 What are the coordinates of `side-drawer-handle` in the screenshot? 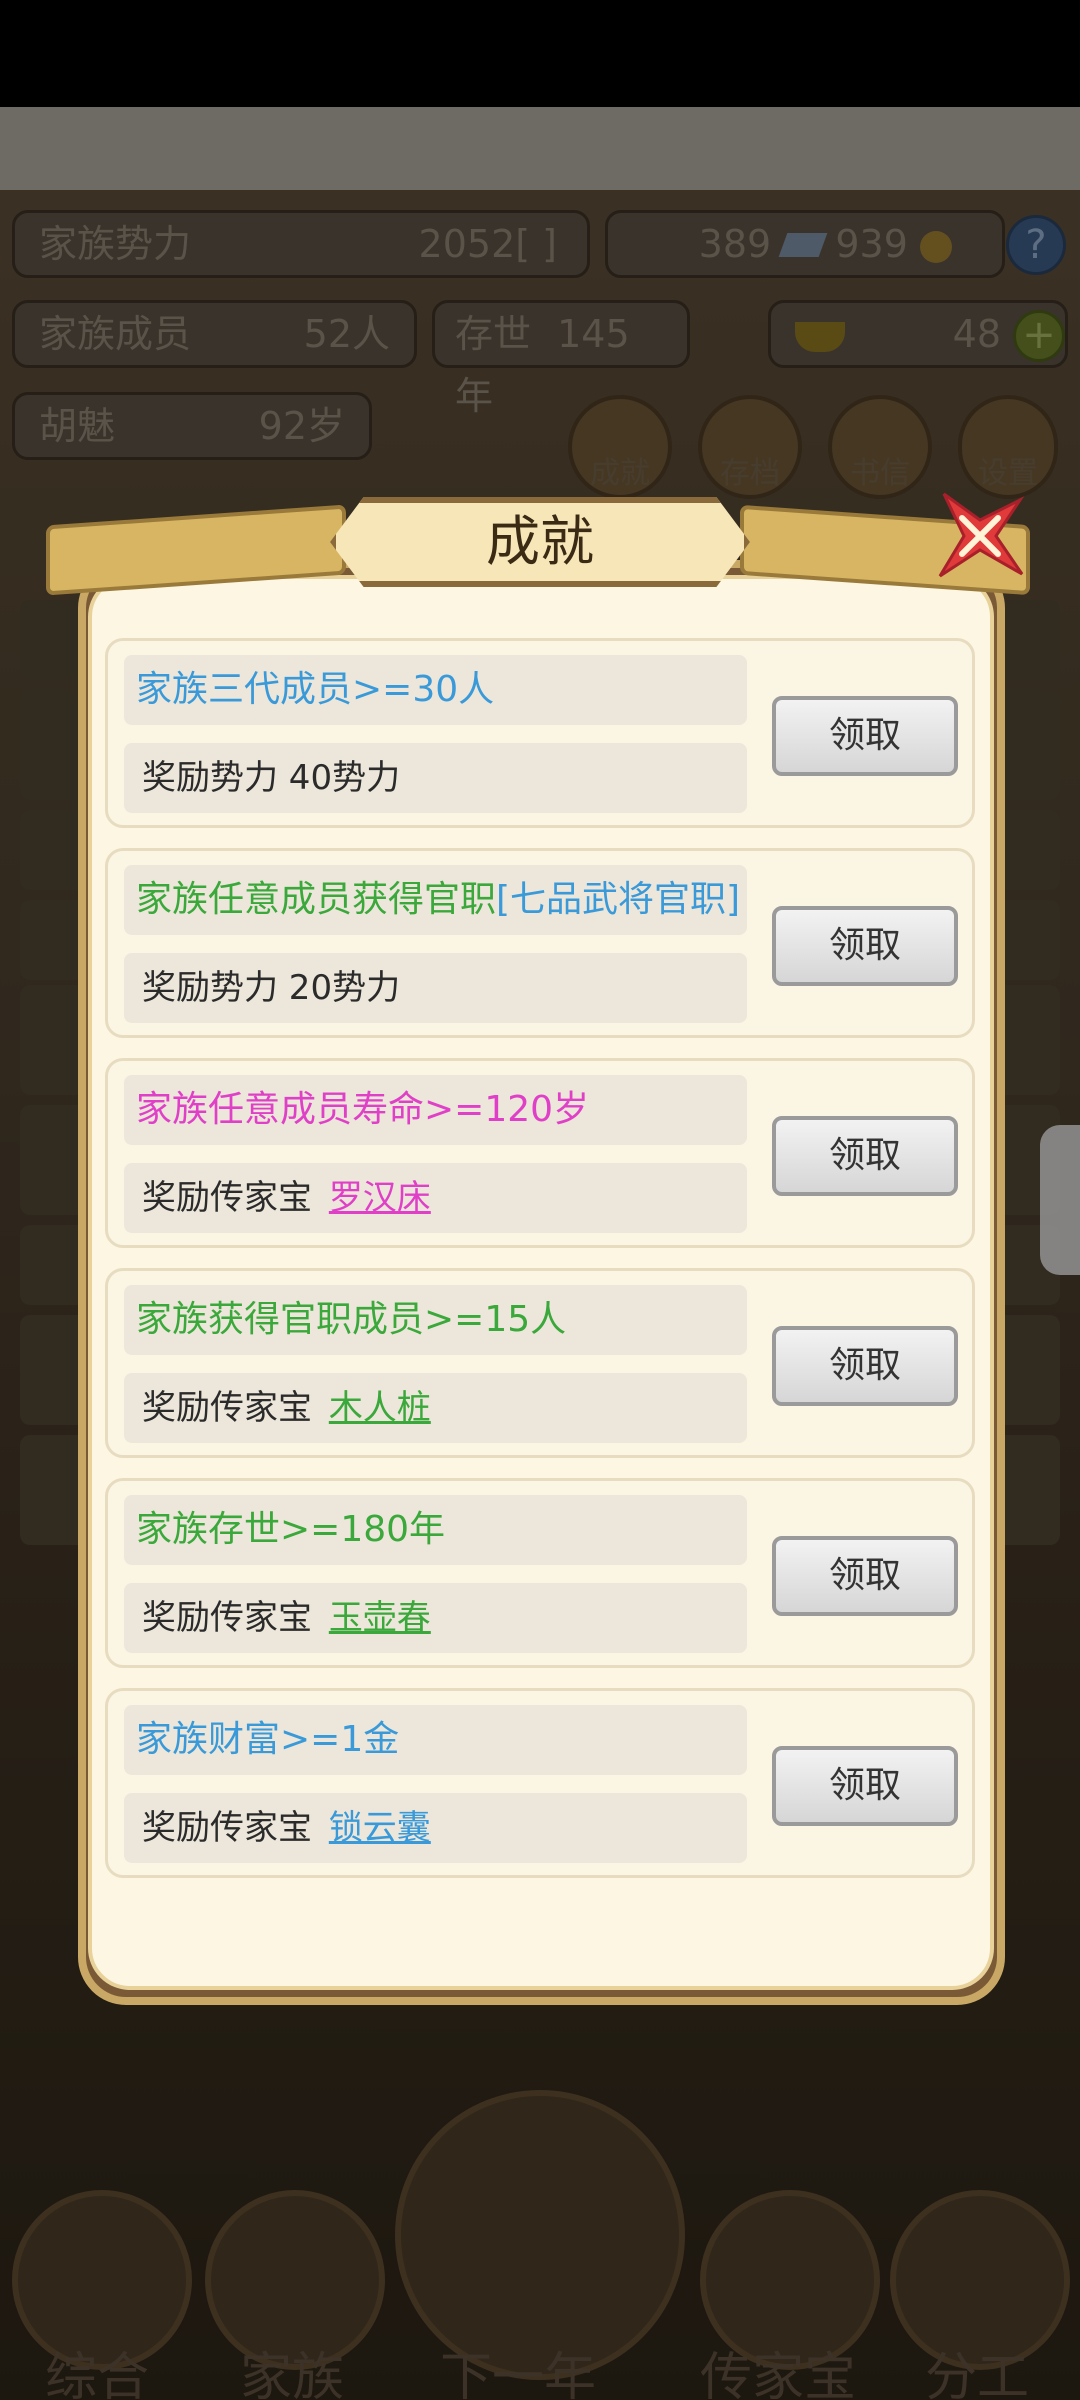 It's located at (1060, 1200).